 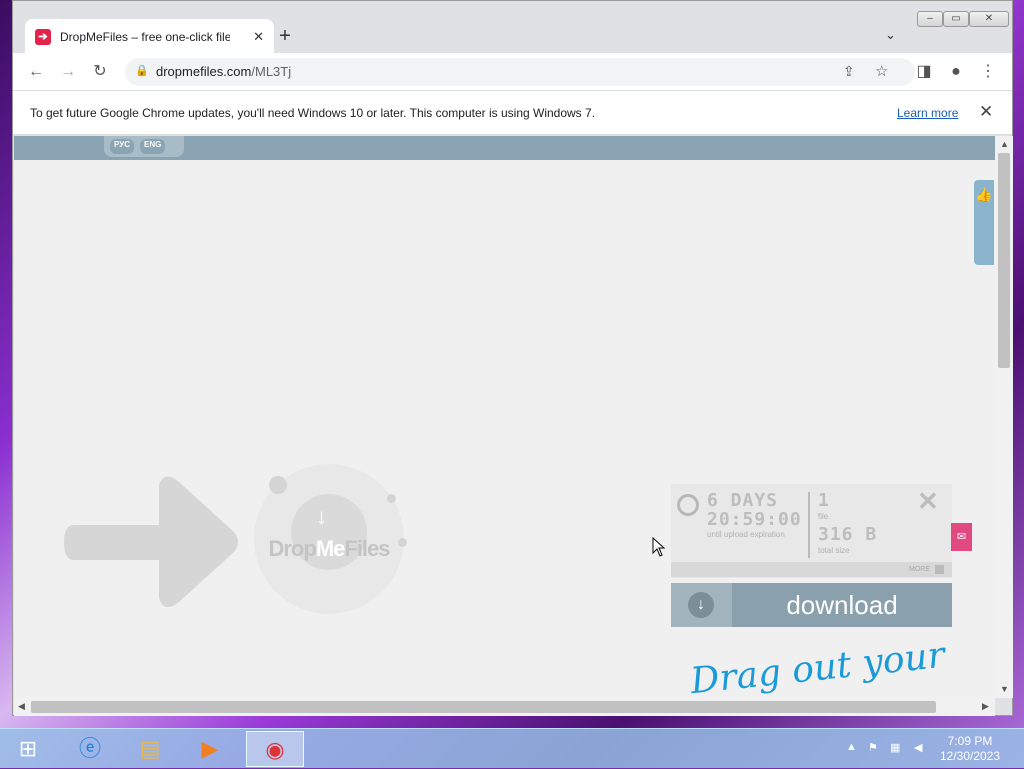 I want to click on tab-close-icon: ✕, so click(x=258, y=37).